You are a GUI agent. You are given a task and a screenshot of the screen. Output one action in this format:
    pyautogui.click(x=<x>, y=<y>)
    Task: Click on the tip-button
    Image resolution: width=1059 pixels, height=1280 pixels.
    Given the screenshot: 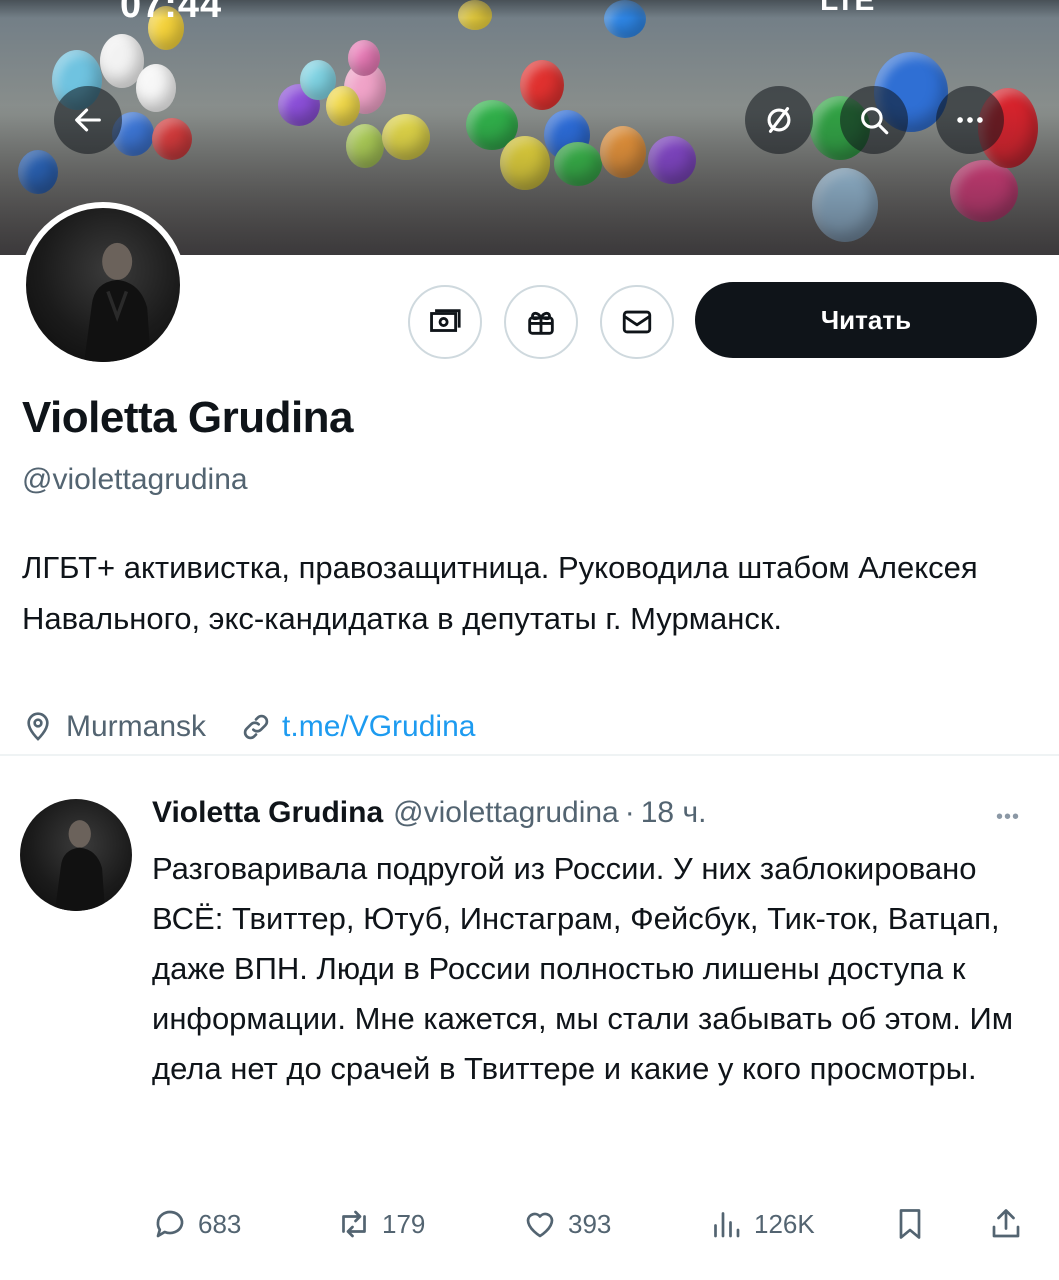 What is the action you would take?
    pyautogui.click(x=445, y=322)
    